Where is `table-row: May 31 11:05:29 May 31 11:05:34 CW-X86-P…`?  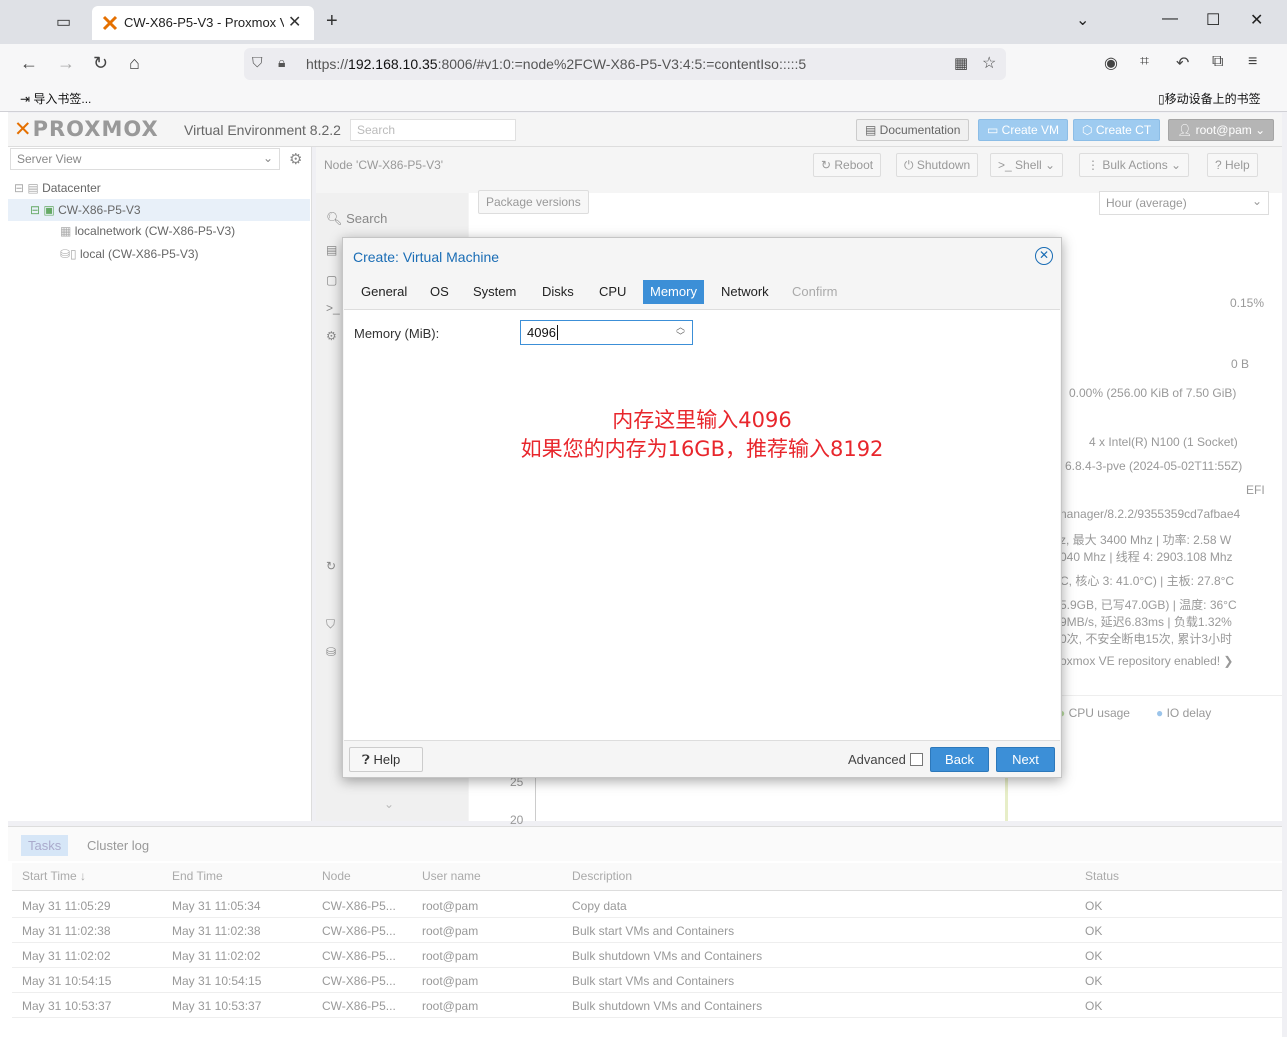 table-row: May 31 11:05:29 May 31 11:05:34 CW-X86-P… is located at coordinates (647, 905).